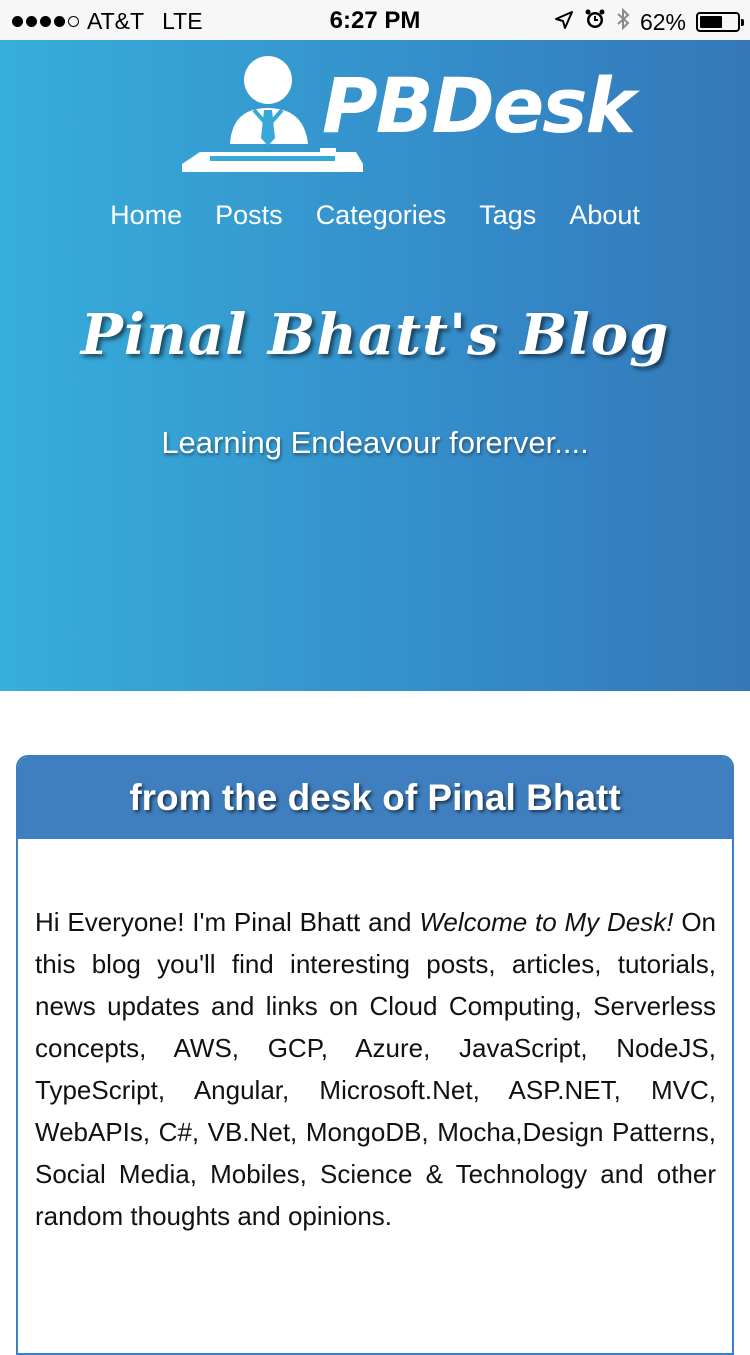 Image resolution: width=750 pixels, height=1355 pixels. I want to click on battery-level-fill, so click(711, 22).